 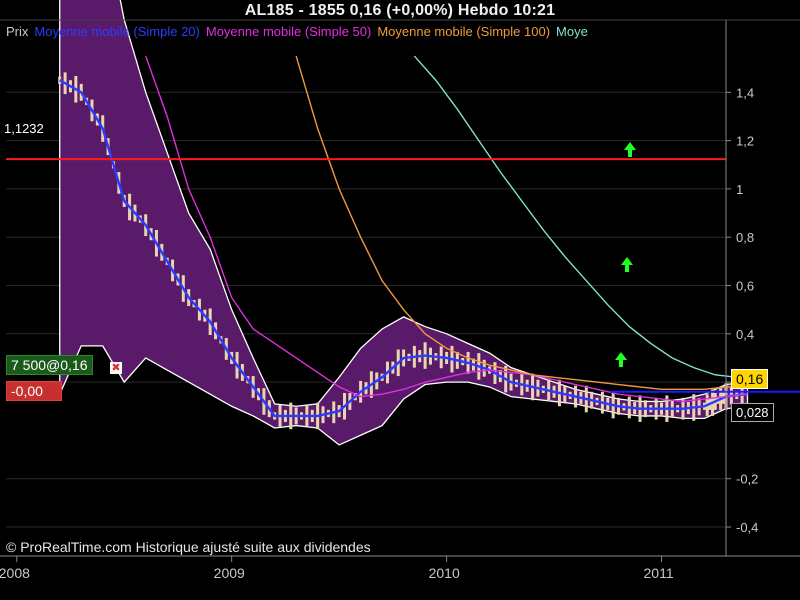 I want to click on pnl-badge: -0,00, so click(x=34, y=391).